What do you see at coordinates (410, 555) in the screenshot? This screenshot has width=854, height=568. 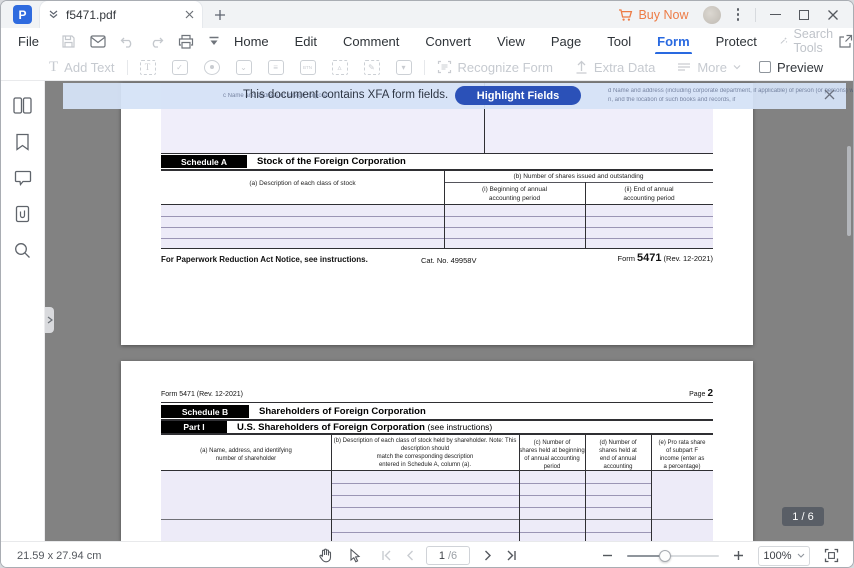 I see `previous-page-button` at bounding box center [410, 555].